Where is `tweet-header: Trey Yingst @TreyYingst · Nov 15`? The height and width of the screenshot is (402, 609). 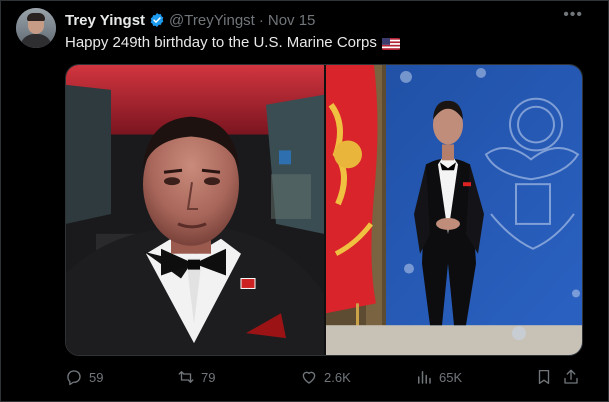 tweet-header: Trey Yingst @TreyYingst · Nov 15 is located at coordinates (190, 20).